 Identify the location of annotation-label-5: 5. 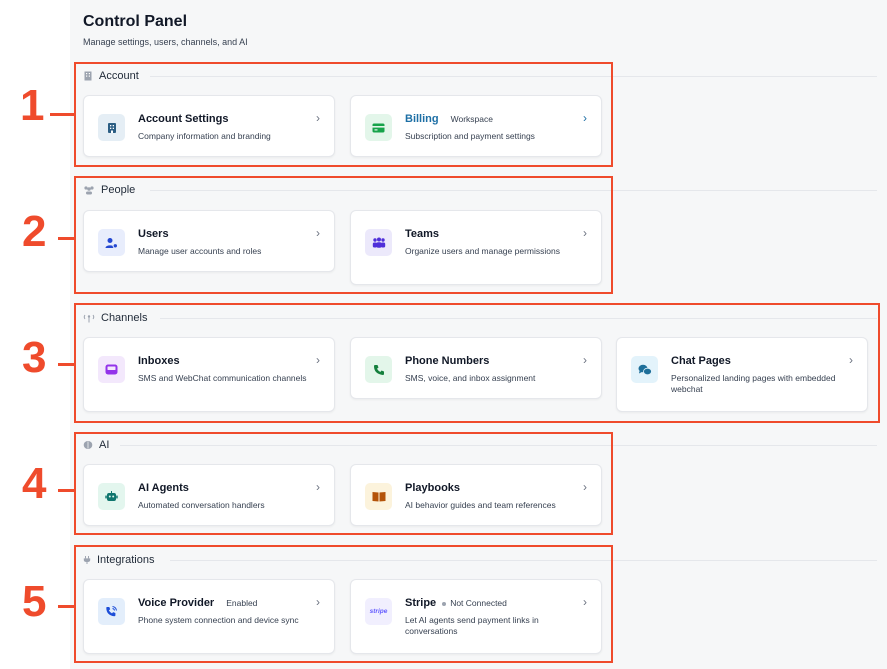
(34, 601).